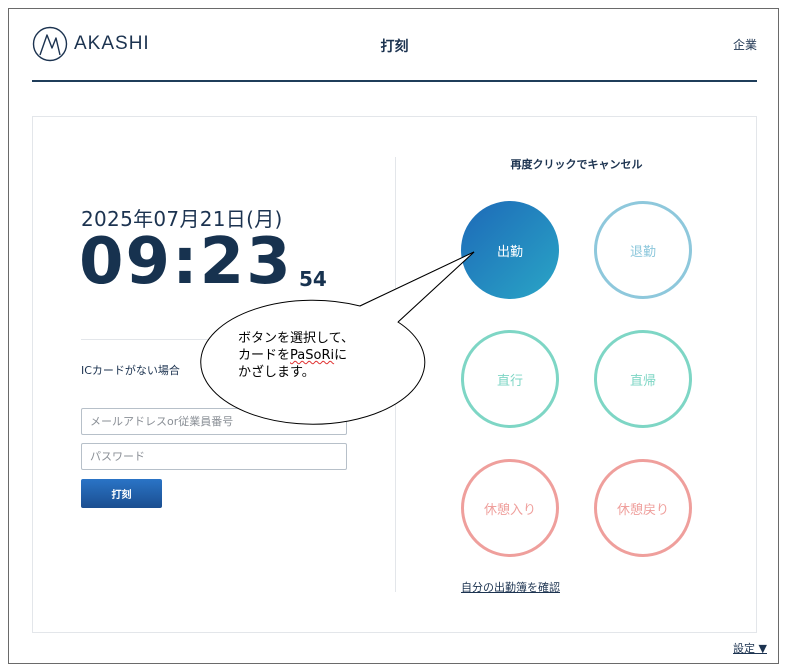 This screenshot has height=672, width=789. I want to click on email-or-employee-id-input, so click(214, 421).